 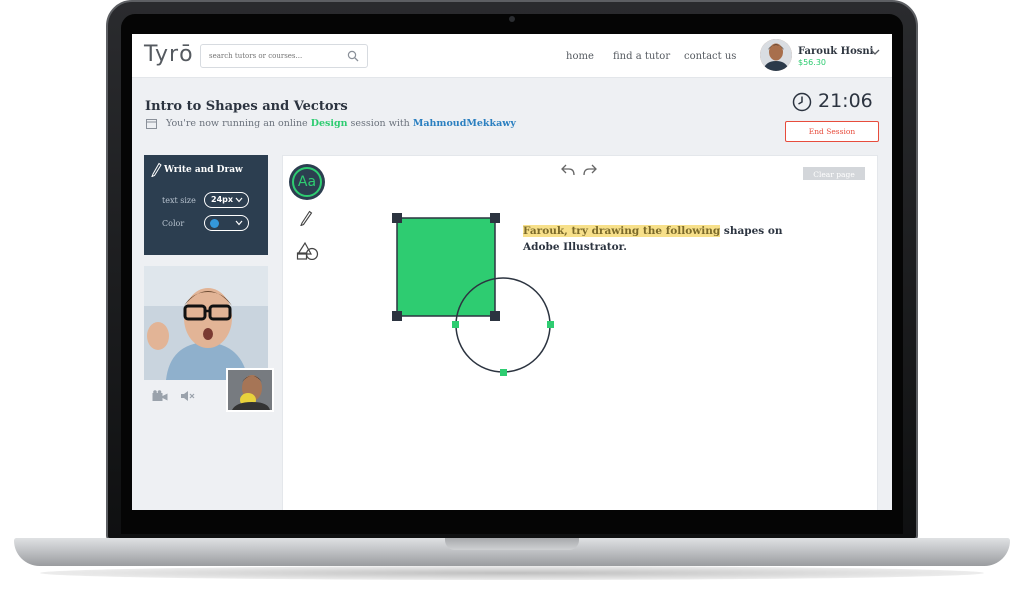 I want to click on calendar-icon, so click(x=151, y=124).